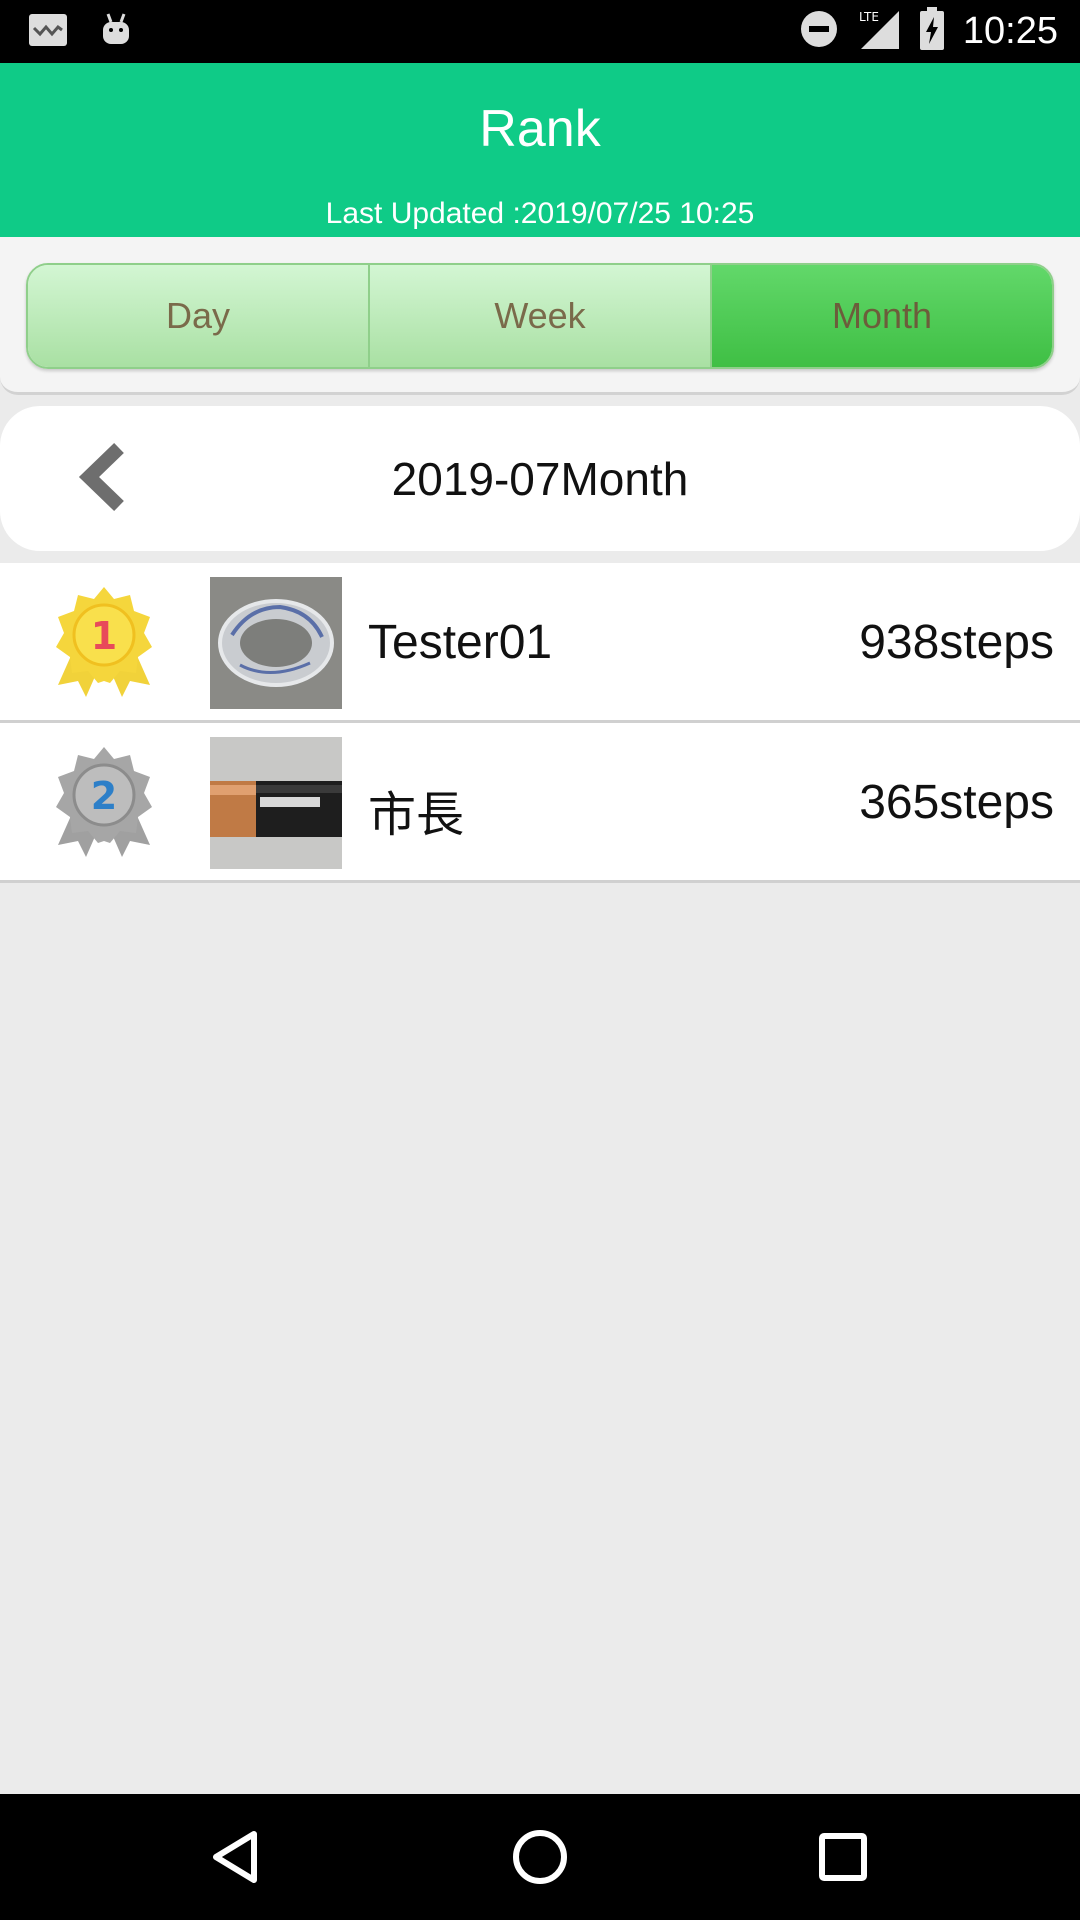  I want to click on home-button, so click(540, 1857).